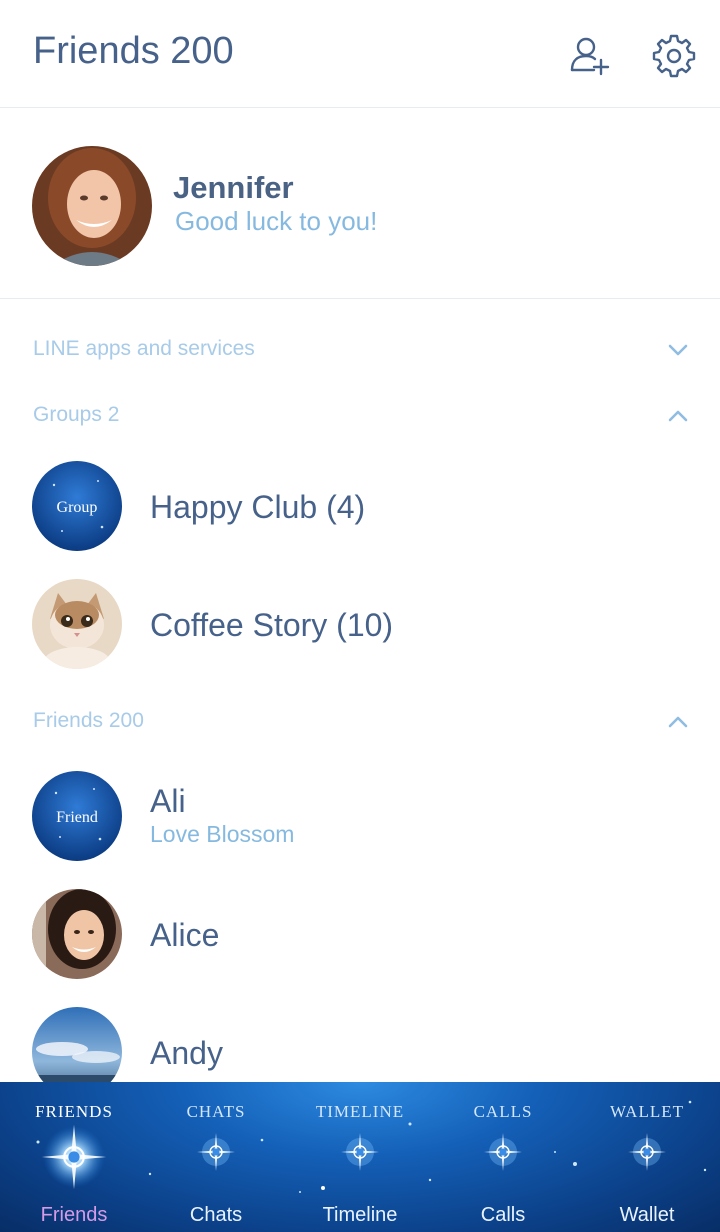  I want to click on group-avatar, so click(77, 624).